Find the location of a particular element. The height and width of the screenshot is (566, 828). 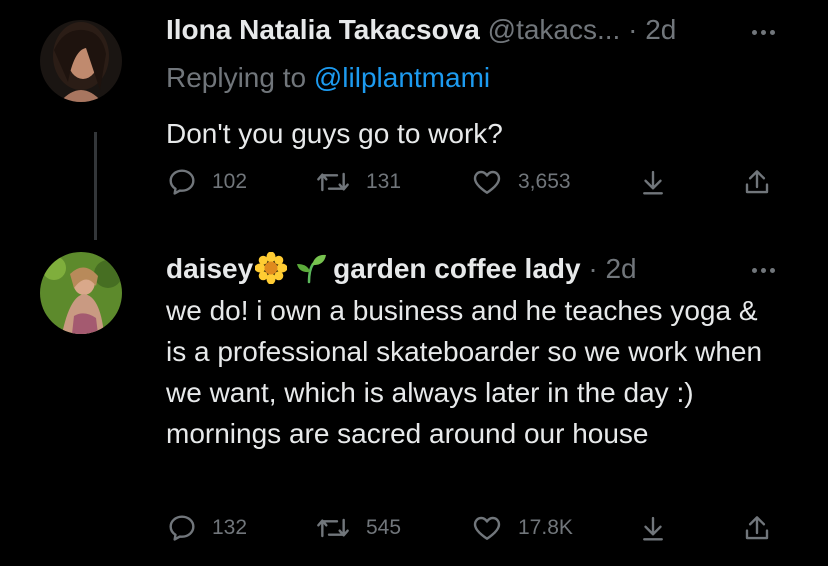

like-button: 3,653 is located at coordinates (520, 182).